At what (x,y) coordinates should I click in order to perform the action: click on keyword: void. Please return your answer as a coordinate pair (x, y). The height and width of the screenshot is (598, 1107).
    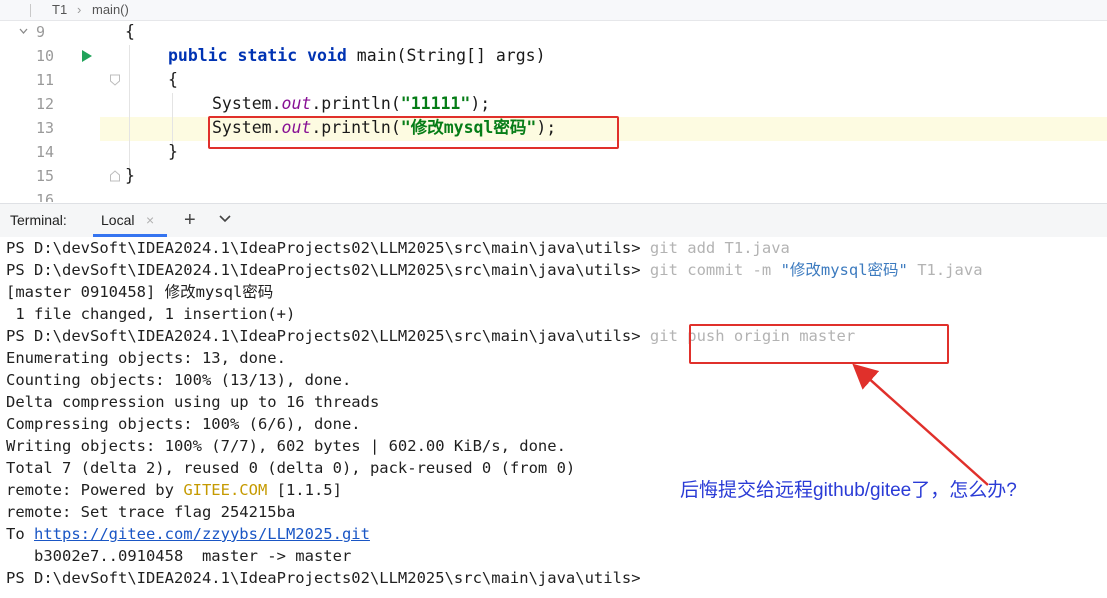
    Looking at the image, I should click on (327, 55).